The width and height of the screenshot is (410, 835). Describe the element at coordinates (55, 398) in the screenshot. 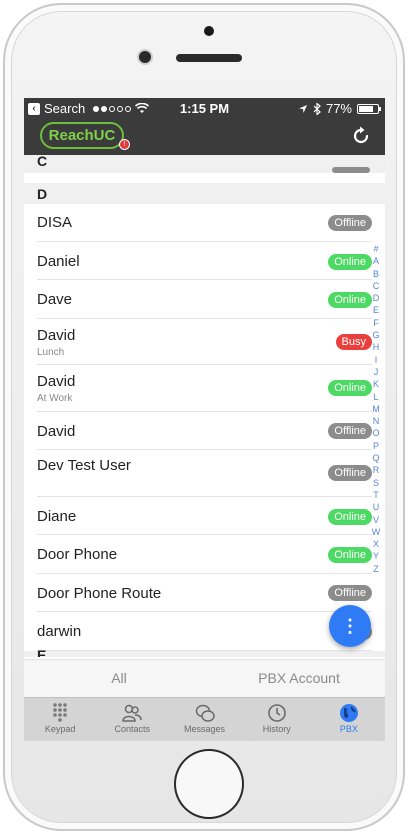

I see `contact-status-note: At Work` at that location.